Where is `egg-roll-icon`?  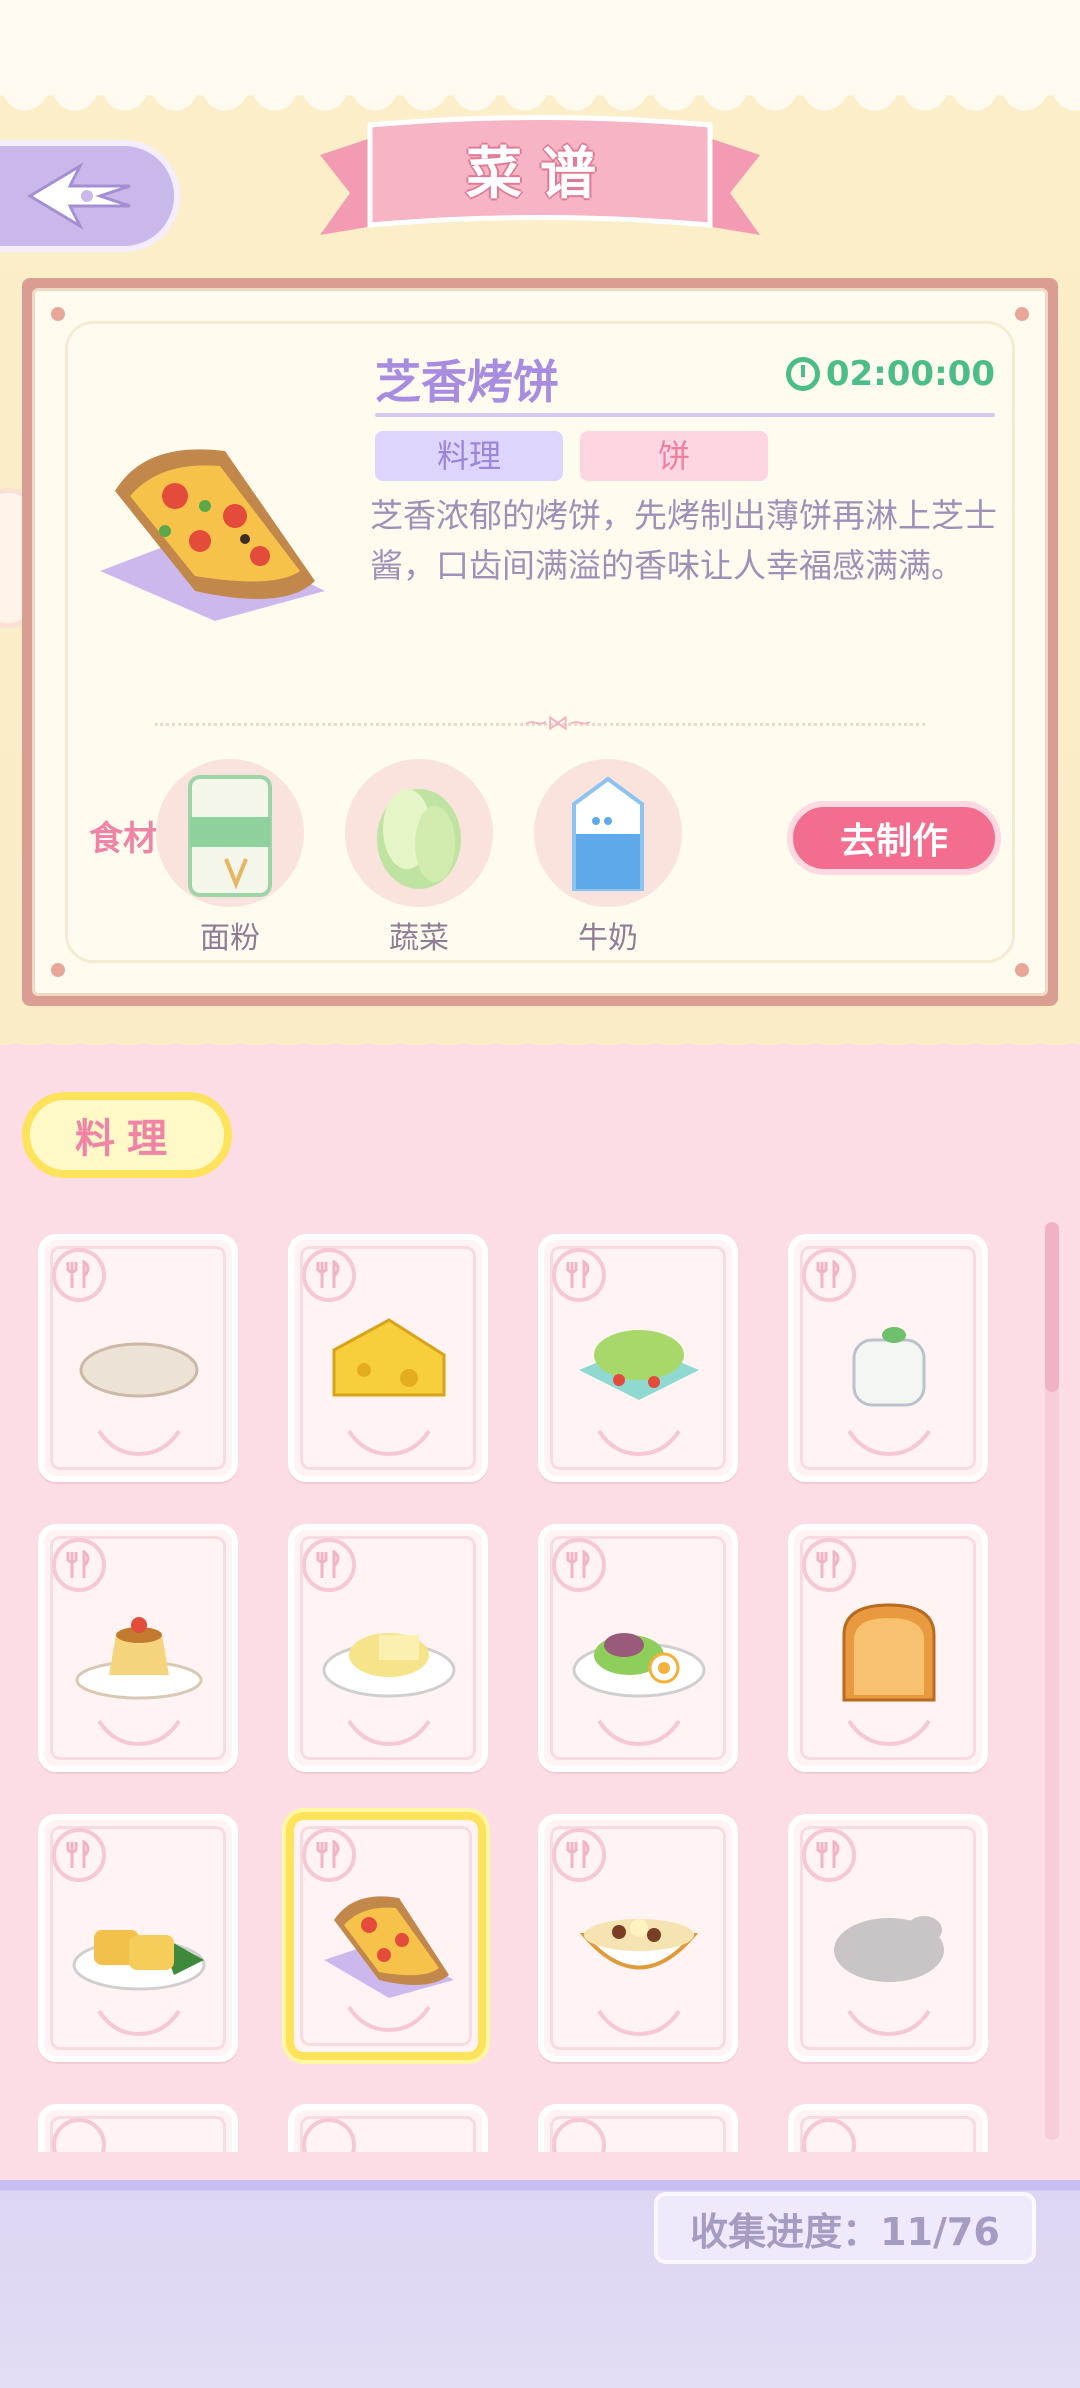
egg-roll-icon is located at coordinates (139, 1960).